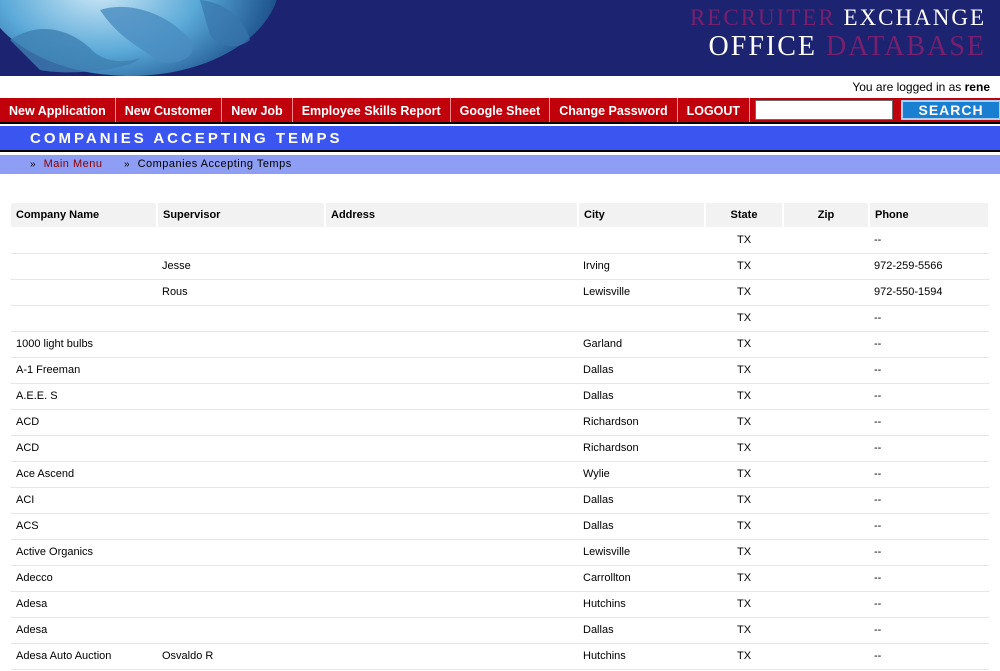 Image resolution: width=1000 pixels, height=671 pixels. I want to click on table-row: Adesa Dallas TX --, so click(500, 630).